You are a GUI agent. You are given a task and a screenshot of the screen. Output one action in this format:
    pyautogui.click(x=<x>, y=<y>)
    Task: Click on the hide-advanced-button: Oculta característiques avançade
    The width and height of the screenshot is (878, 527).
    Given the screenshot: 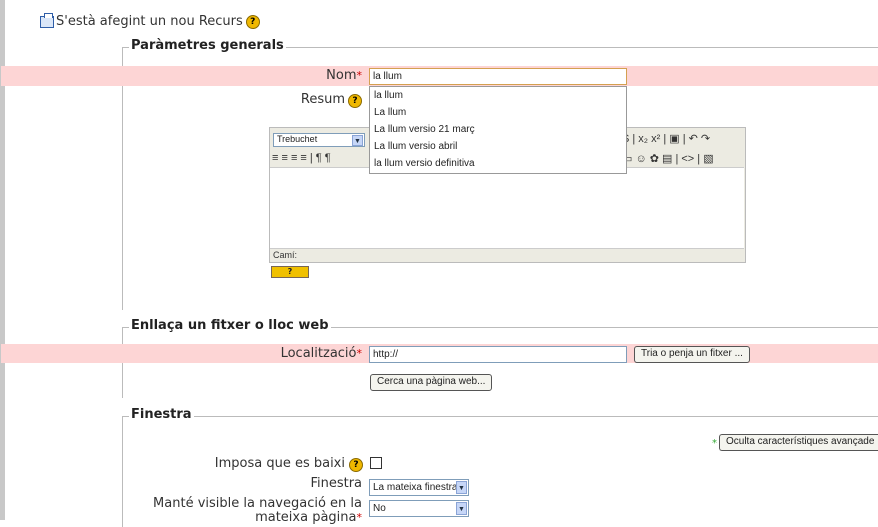 What is the action you would take?
    pyautogui.click(x=798, y=442)
    